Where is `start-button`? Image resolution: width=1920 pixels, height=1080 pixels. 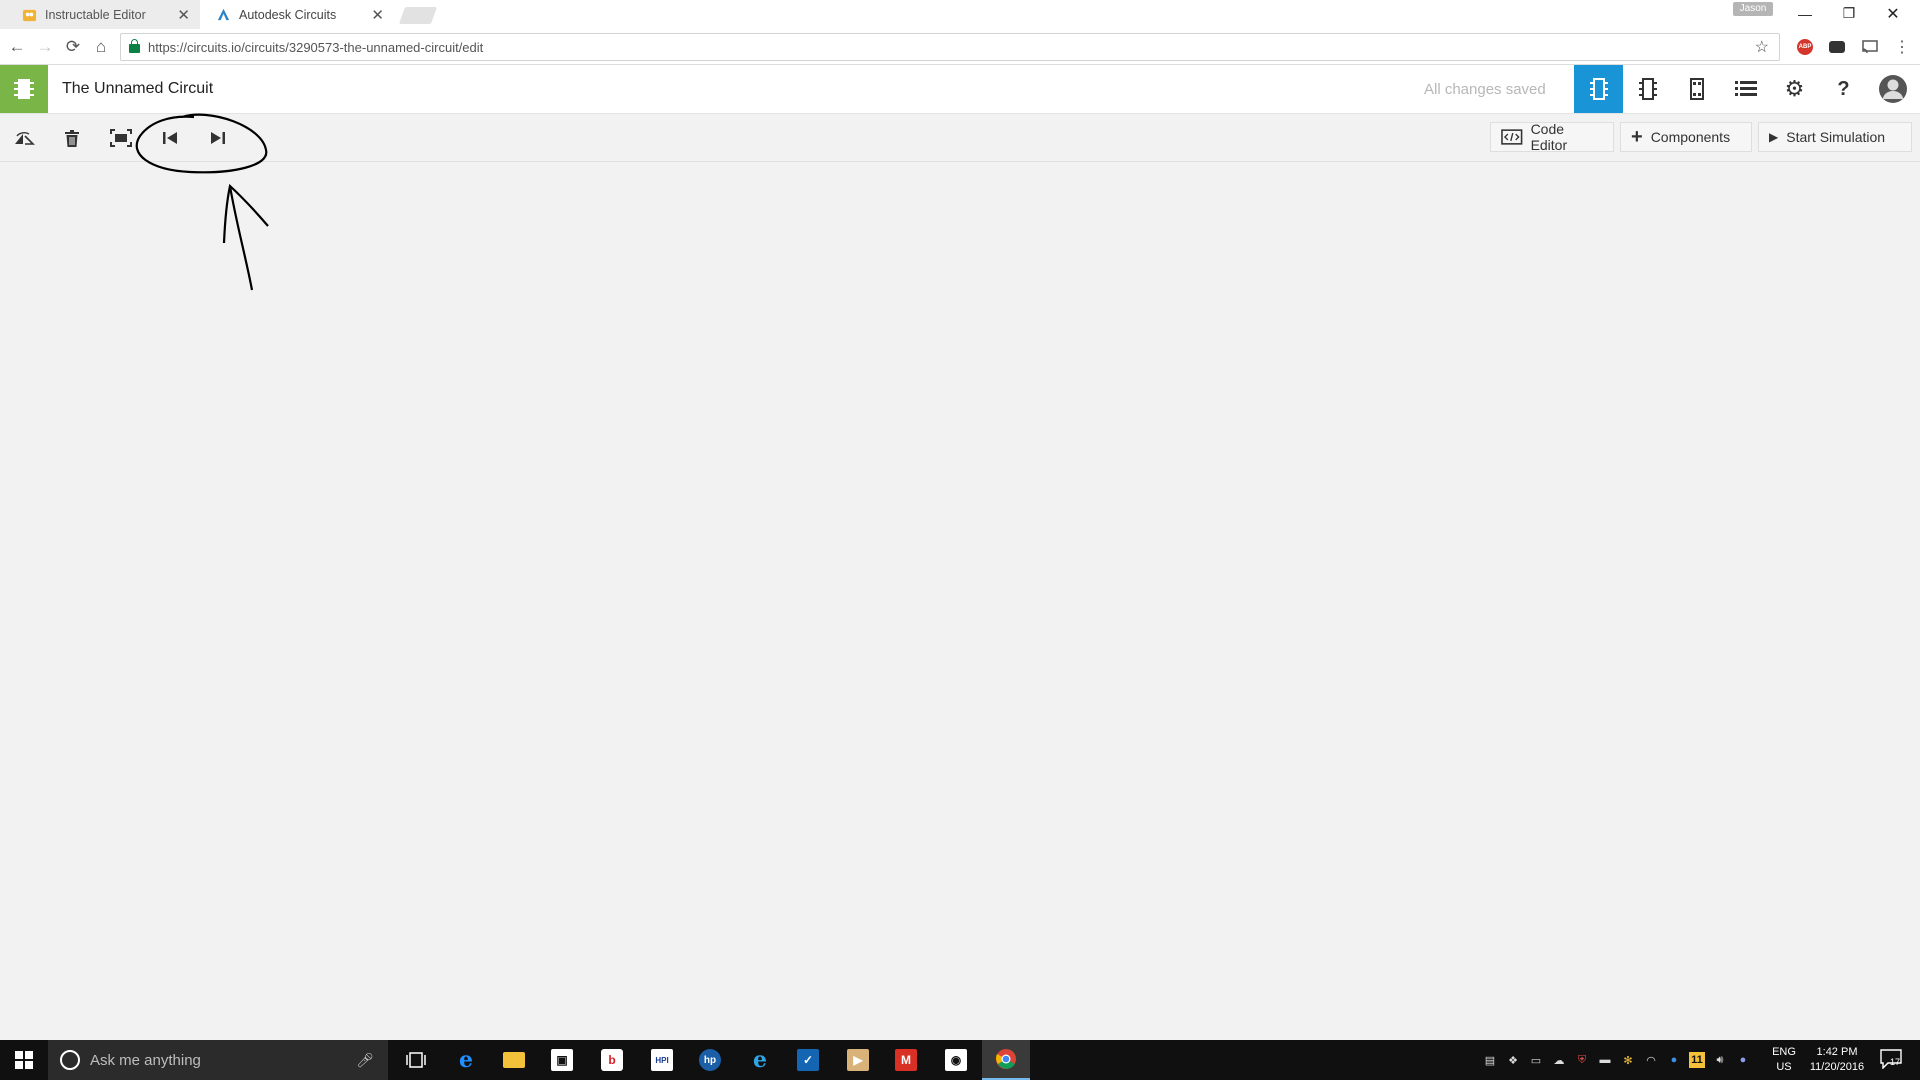 start-button is located at coordinates (24, 1060).